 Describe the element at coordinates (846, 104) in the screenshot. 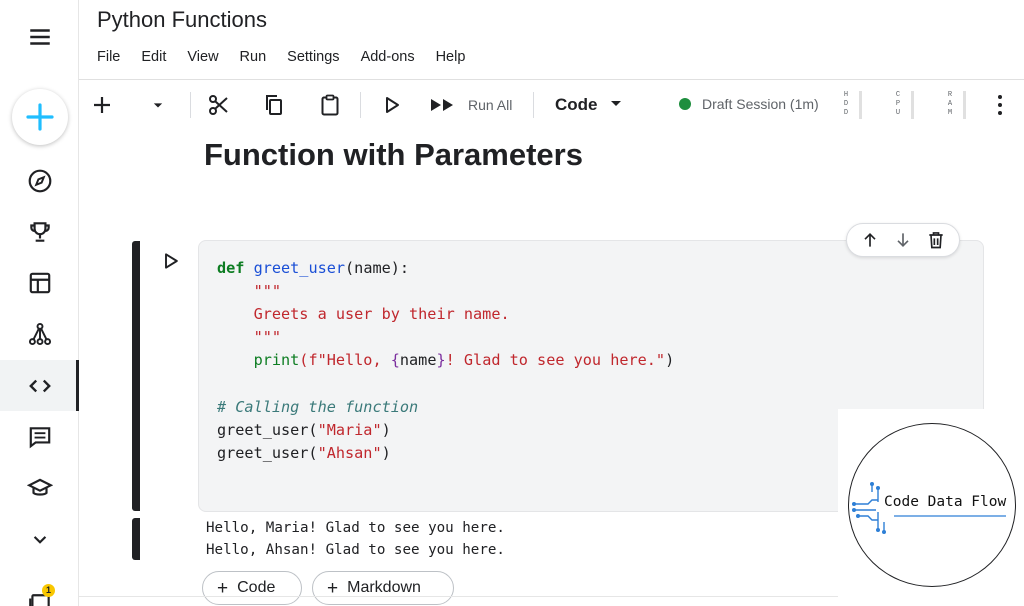

I see `hdd-meter-label: HDD` at that location.